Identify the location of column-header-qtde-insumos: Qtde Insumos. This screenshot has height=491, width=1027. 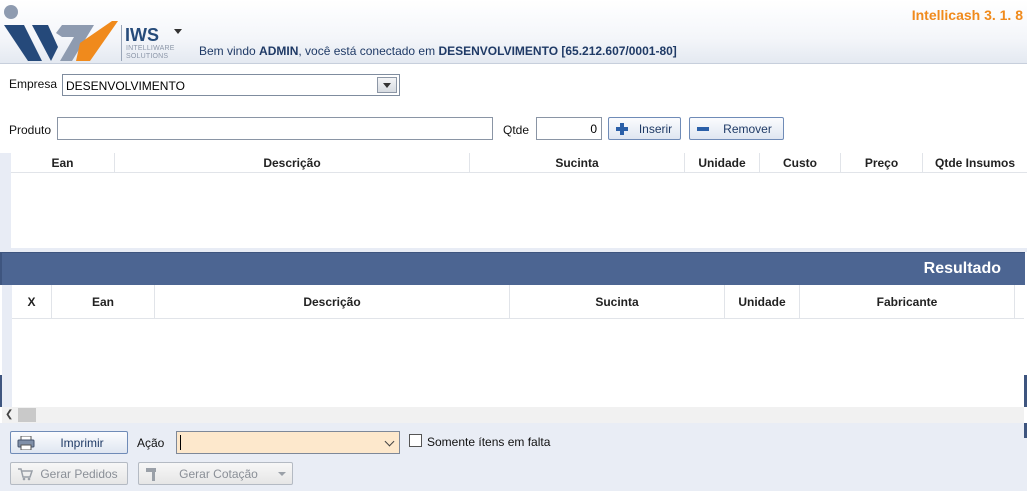
(975, 163).